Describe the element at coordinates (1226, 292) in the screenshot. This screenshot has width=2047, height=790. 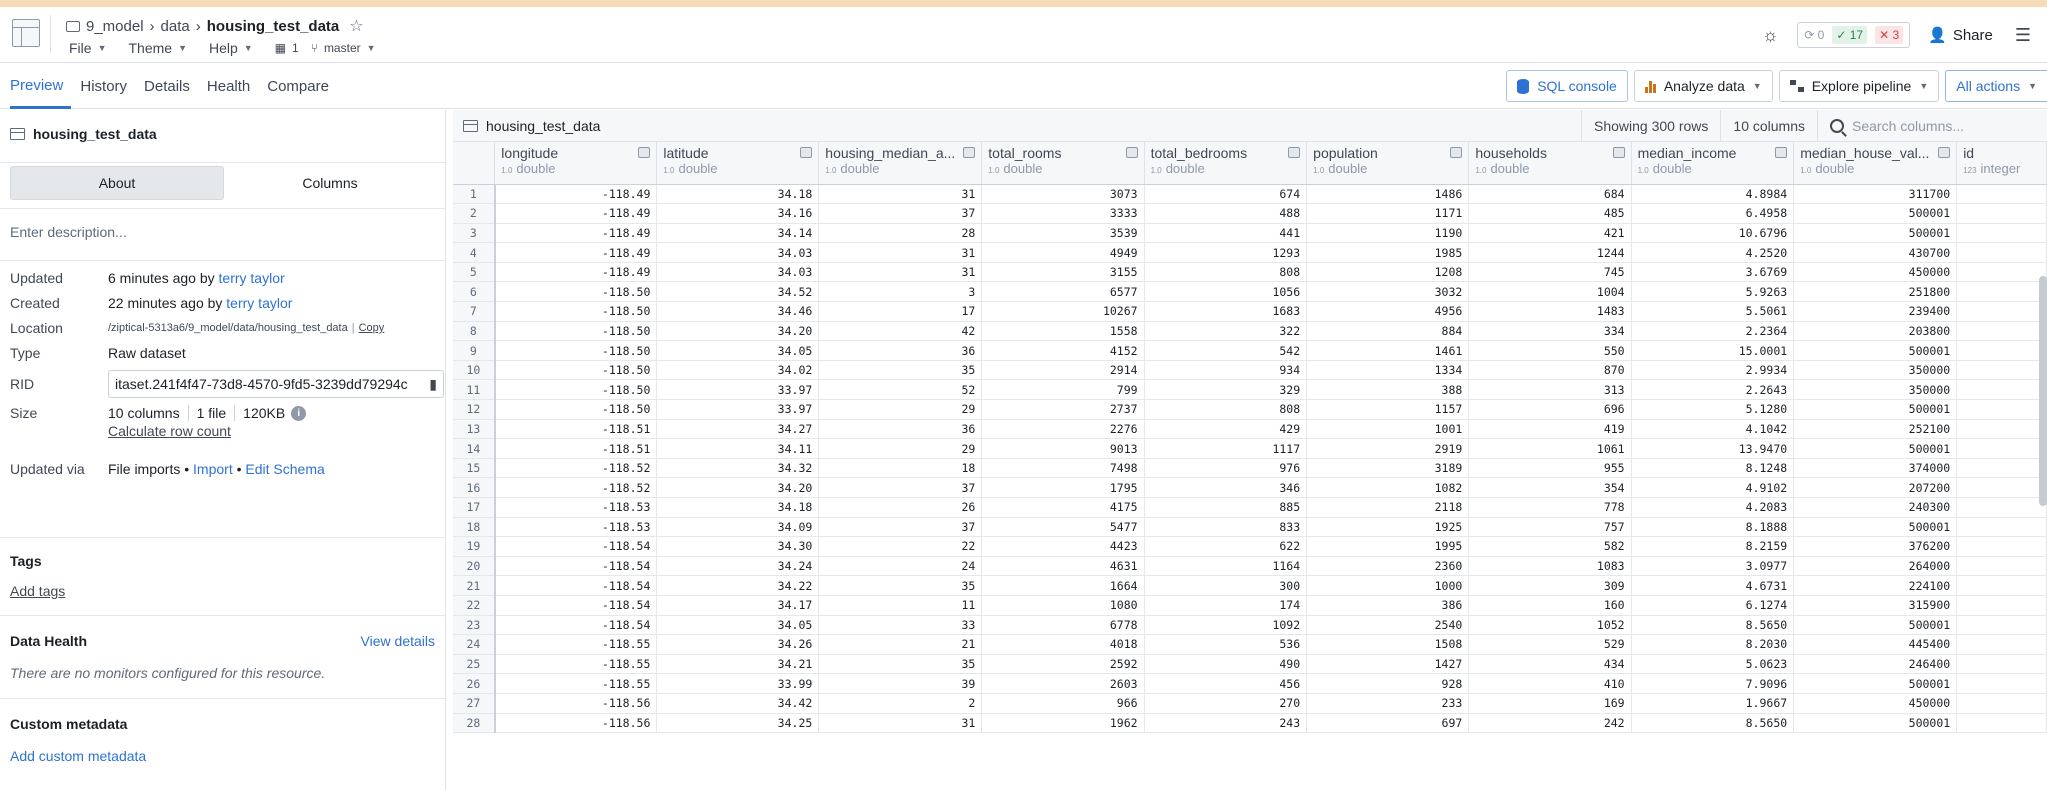
I see `table-cell: 1056` at that location.